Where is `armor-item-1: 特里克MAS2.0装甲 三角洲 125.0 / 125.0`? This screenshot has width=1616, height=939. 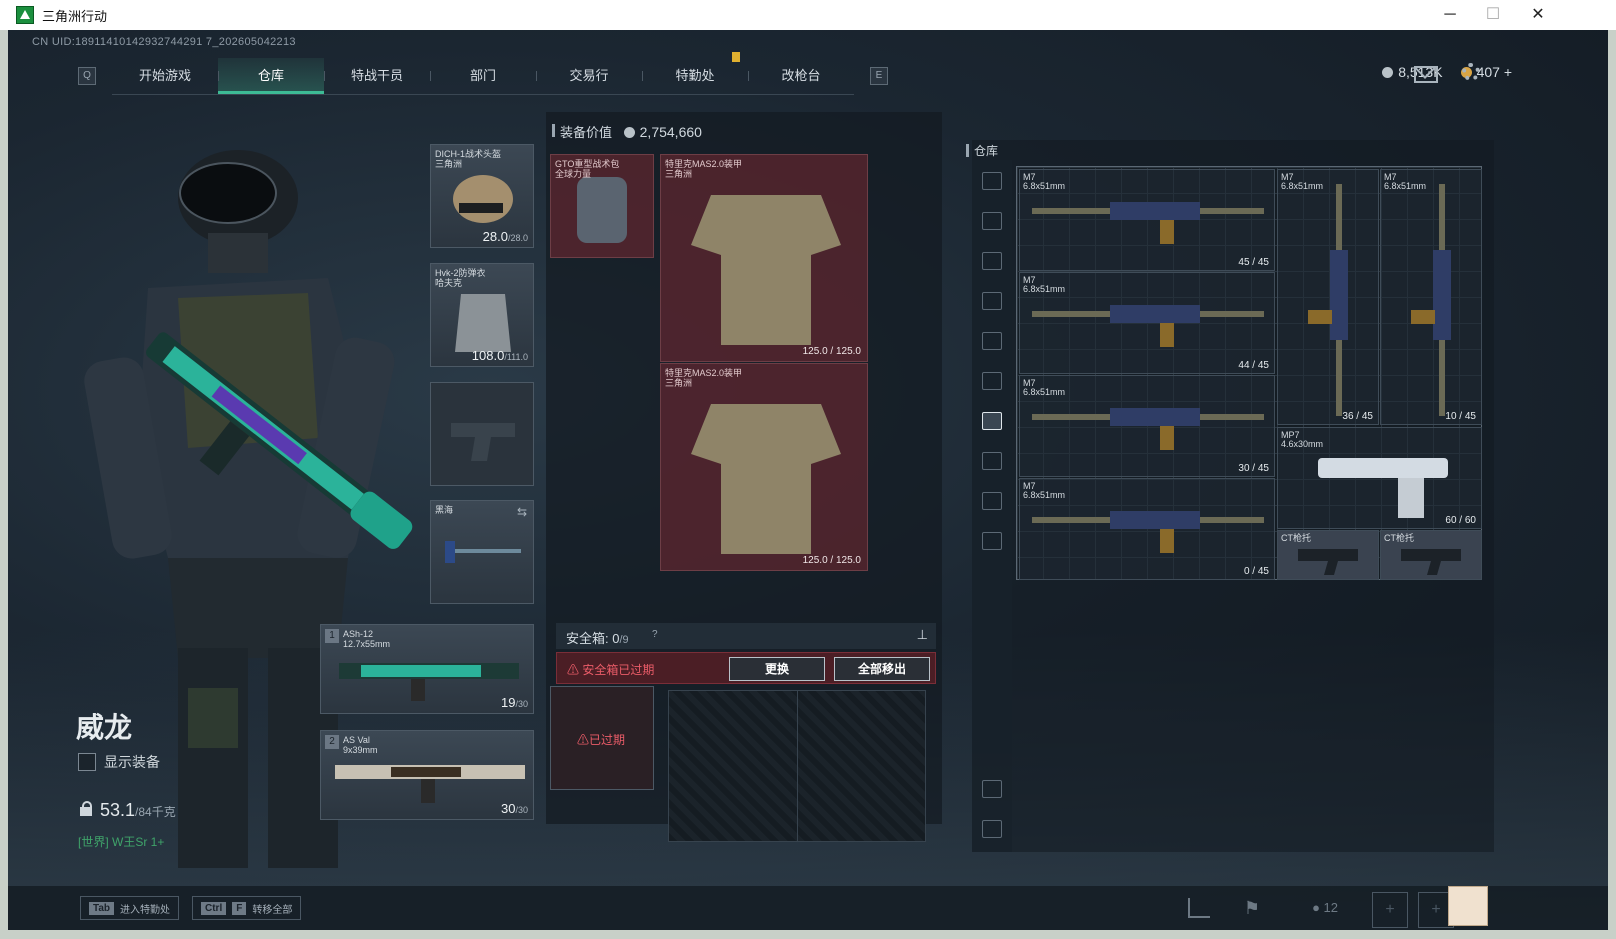 armor-item-1: 特里克MAS2.0装甲 三角洲 125.0 / 125.0 is located at coordinates (764, 258).